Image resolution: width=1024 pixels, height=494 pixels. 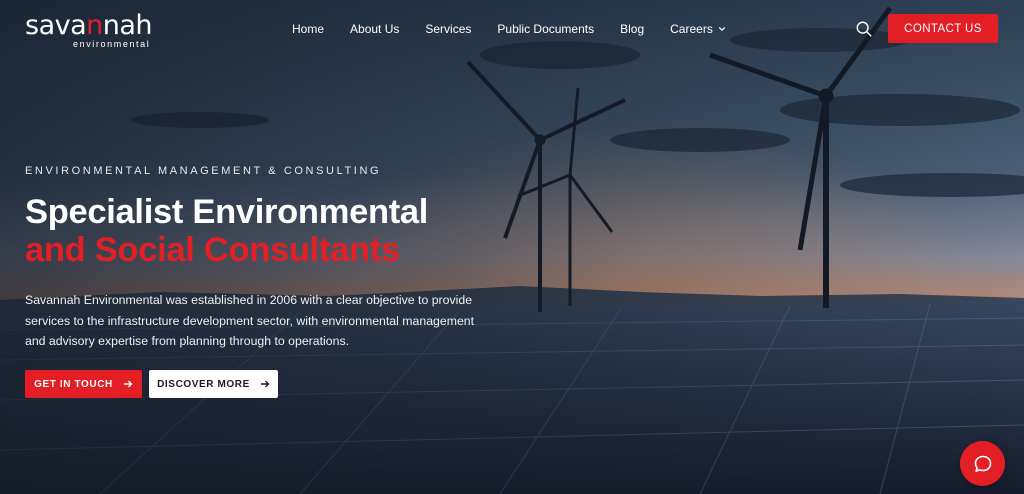 I want to click on nav-item-about-us: About Us, so click(x=374, y=29).